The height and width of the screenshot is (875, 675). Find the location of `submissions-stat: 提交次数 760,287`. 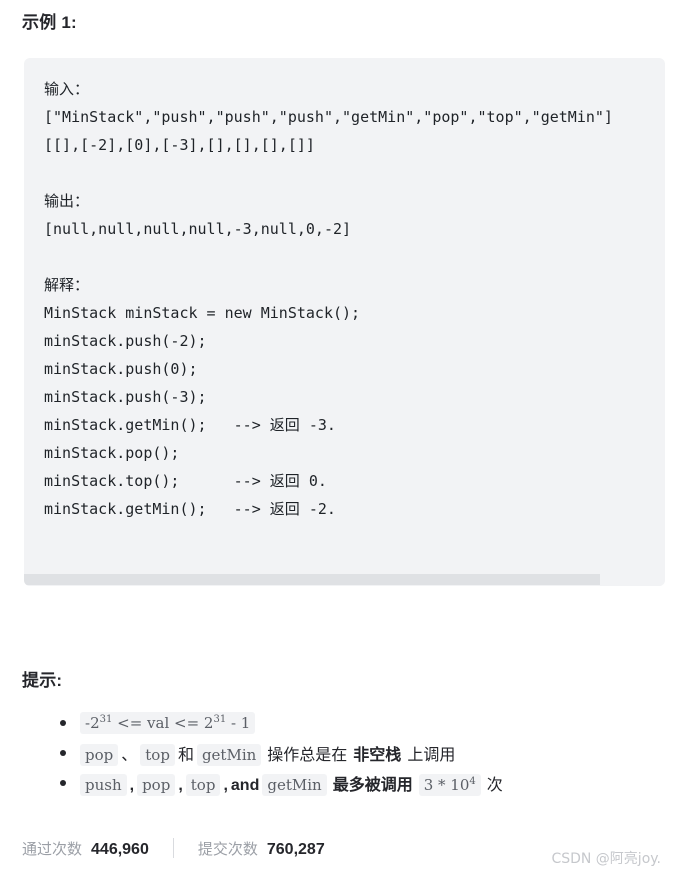

submissions-stat: 提交次数 760,287 is located at coordinates (261, 848).